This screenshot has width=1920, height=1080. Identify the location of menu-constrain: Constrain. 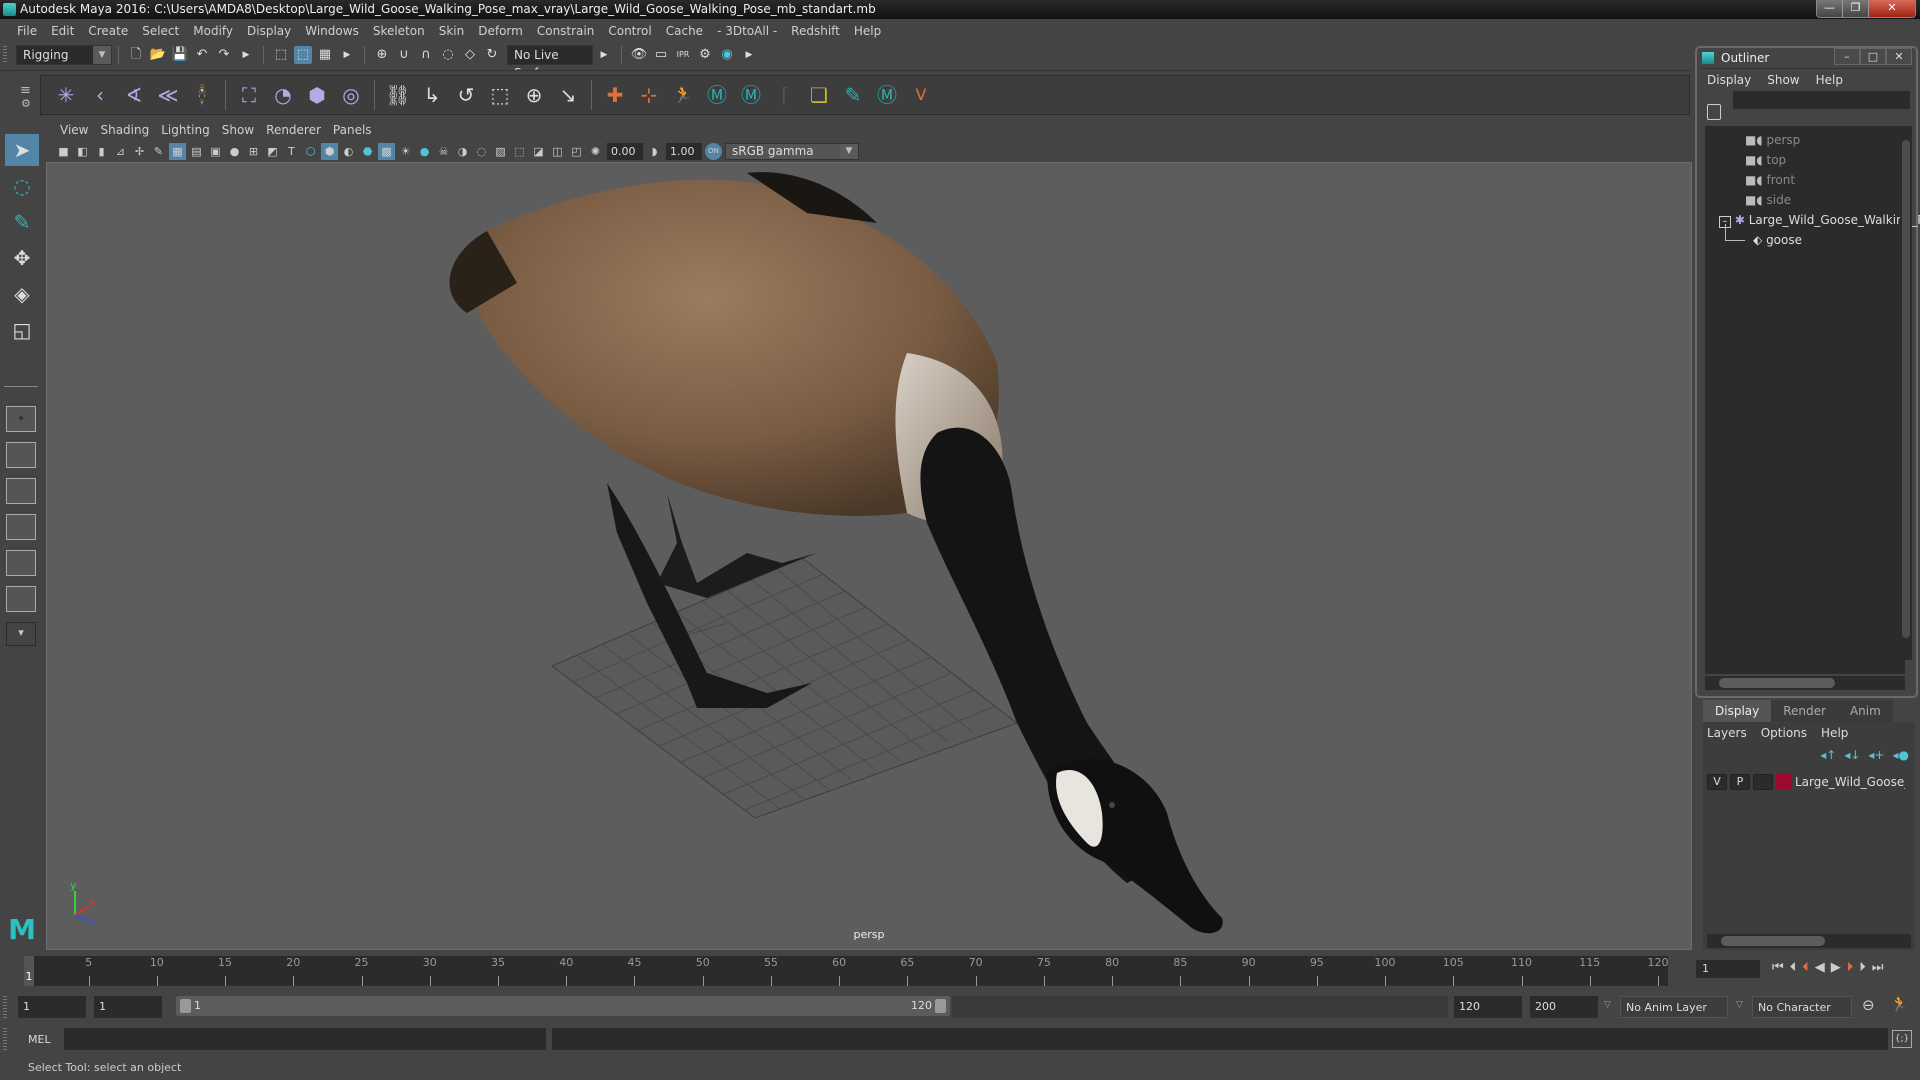
(566, 31).